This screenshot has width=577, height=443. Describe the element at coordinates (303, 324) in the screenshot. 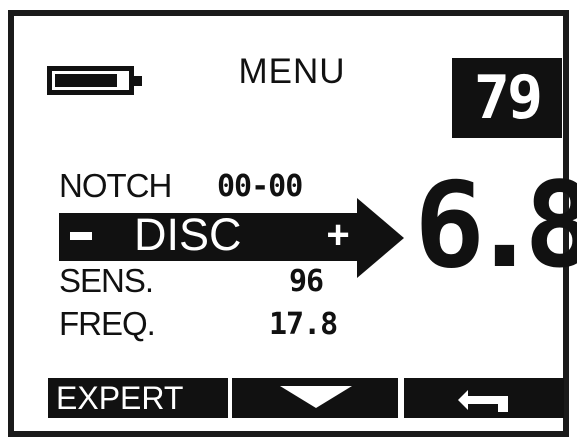

I see `freq-value: 17.8` at that location.